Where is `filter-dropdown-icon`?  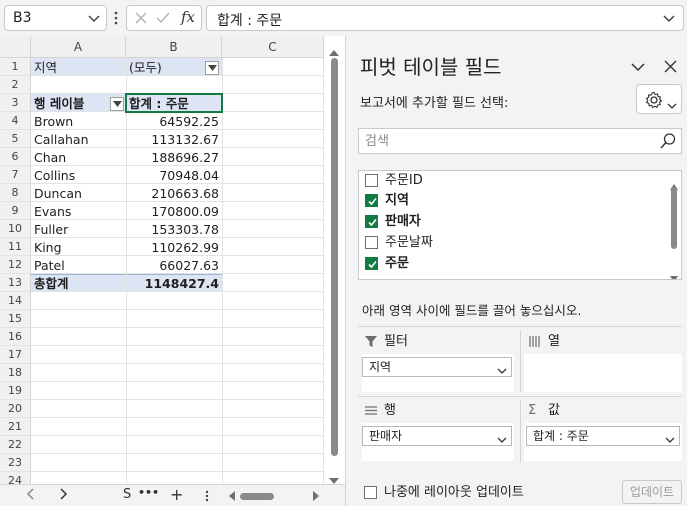
filter-dropdown-icon is located at coordinates (212, 68).